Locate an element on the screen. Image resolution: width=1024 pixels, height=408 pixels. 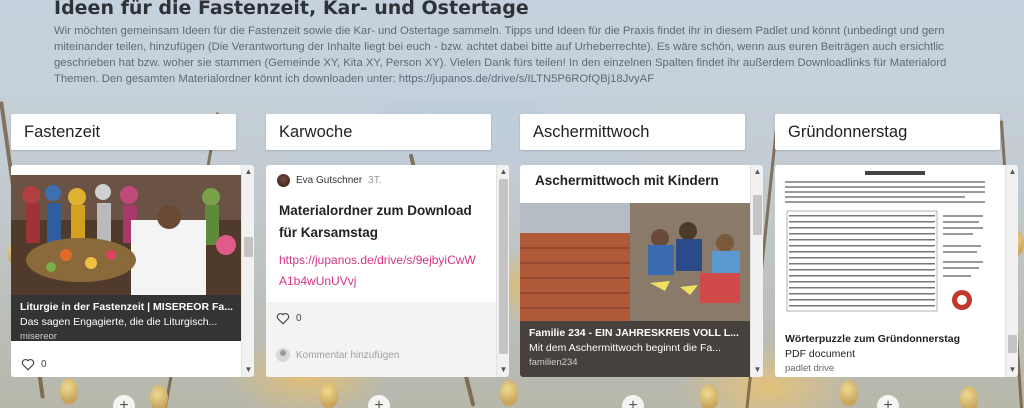
post-time: 3T. is located at coordinates (375, 180).